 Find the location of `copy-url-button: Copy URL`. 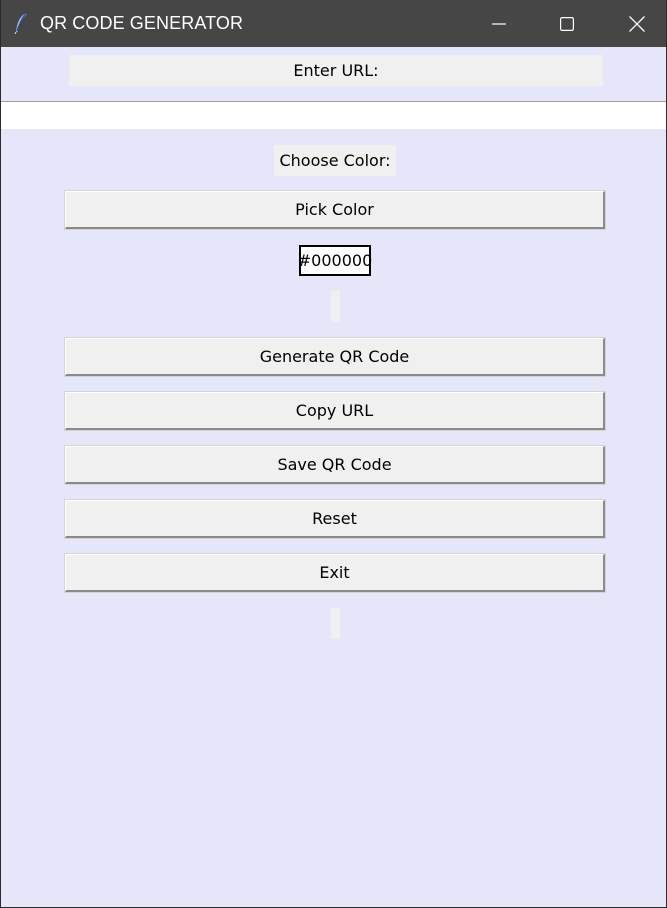

copy-url-button: Copy URL is located at coordinates (335, 411).